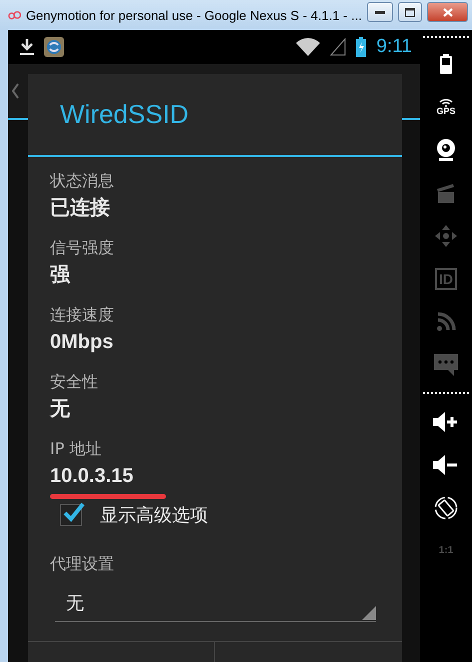 The image size is (472, 662). I want to click on field-value: 强, so click(60, 275).